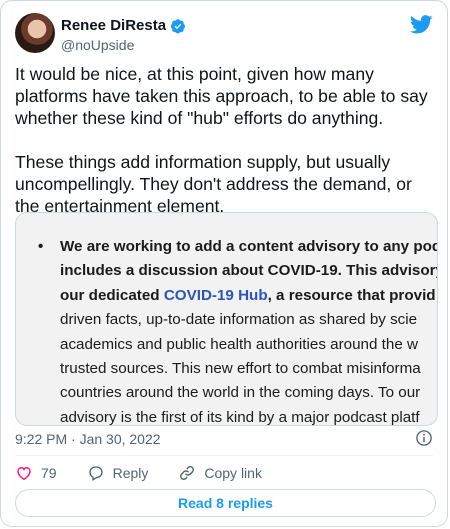 The image size is (450, 529). Describe the element at coordinates (97, 45) in the screenshot. I see `author-handle: @noUpside` at that location.